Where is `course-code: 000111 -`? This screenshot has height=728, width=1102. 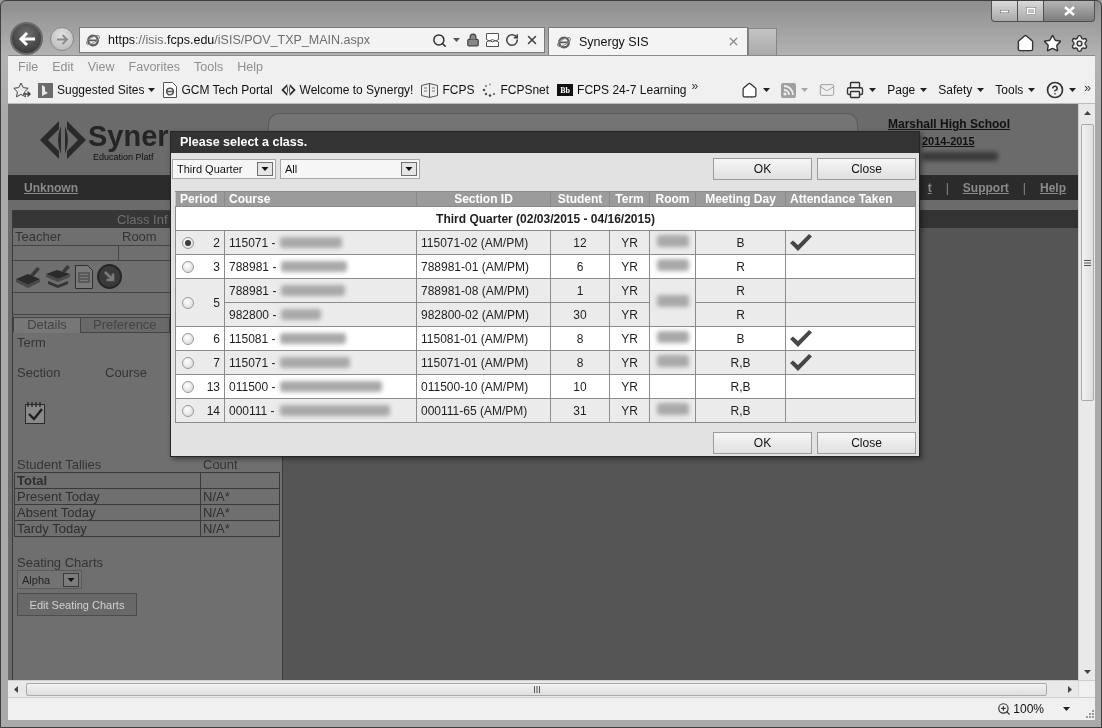
course-code: 000111 - is located at coordinates (252, 410).